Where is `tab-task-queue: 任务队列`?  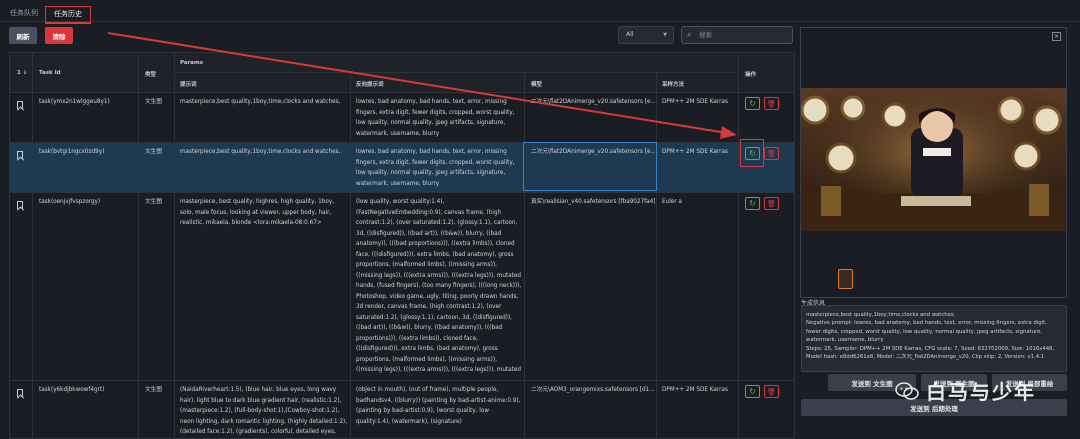 tab-task-queue: 任务队列 is located at coordinates (24, 13).